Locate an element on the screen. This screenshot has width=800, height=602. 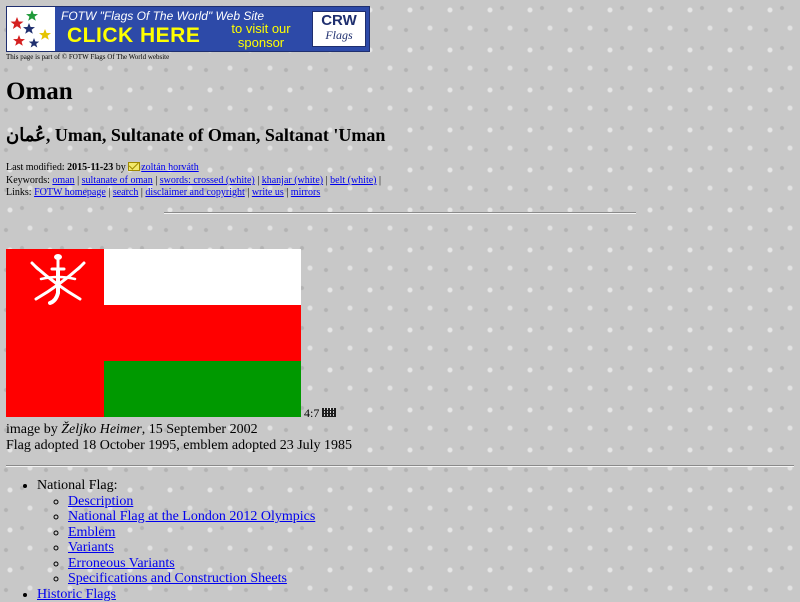
modified-label: Last modified: is located at coordinates (35, 167).